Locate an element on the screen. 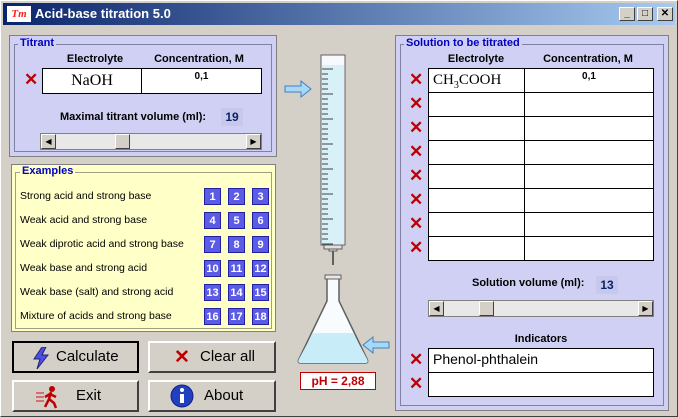  example-button-9: 9 is located at coordinates (260, 244).